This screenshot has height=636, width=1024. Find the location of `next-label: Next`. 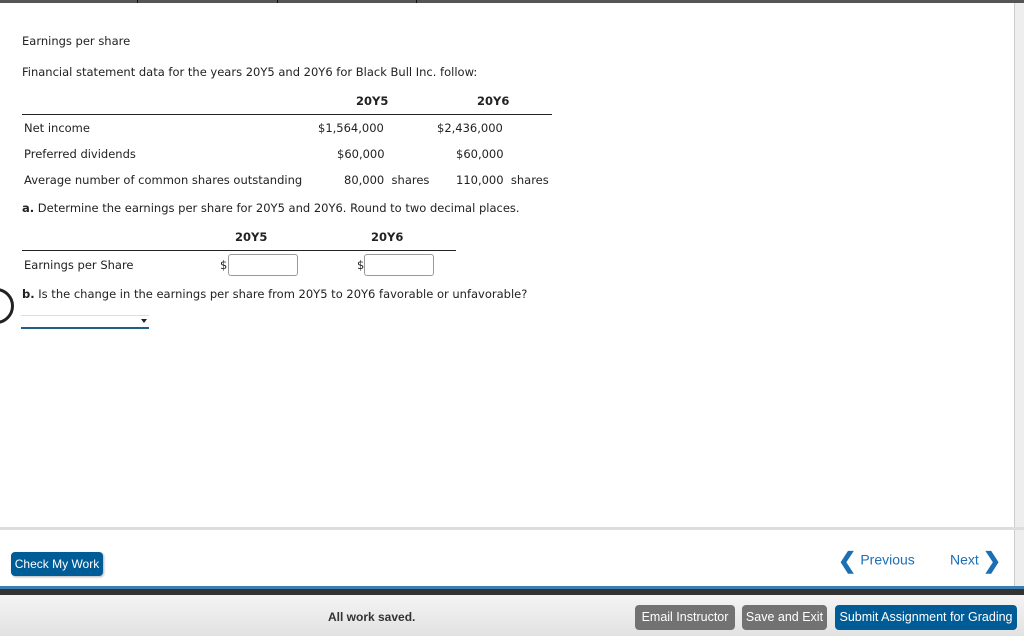

next-label: Next is located at coordinates (964, 559).